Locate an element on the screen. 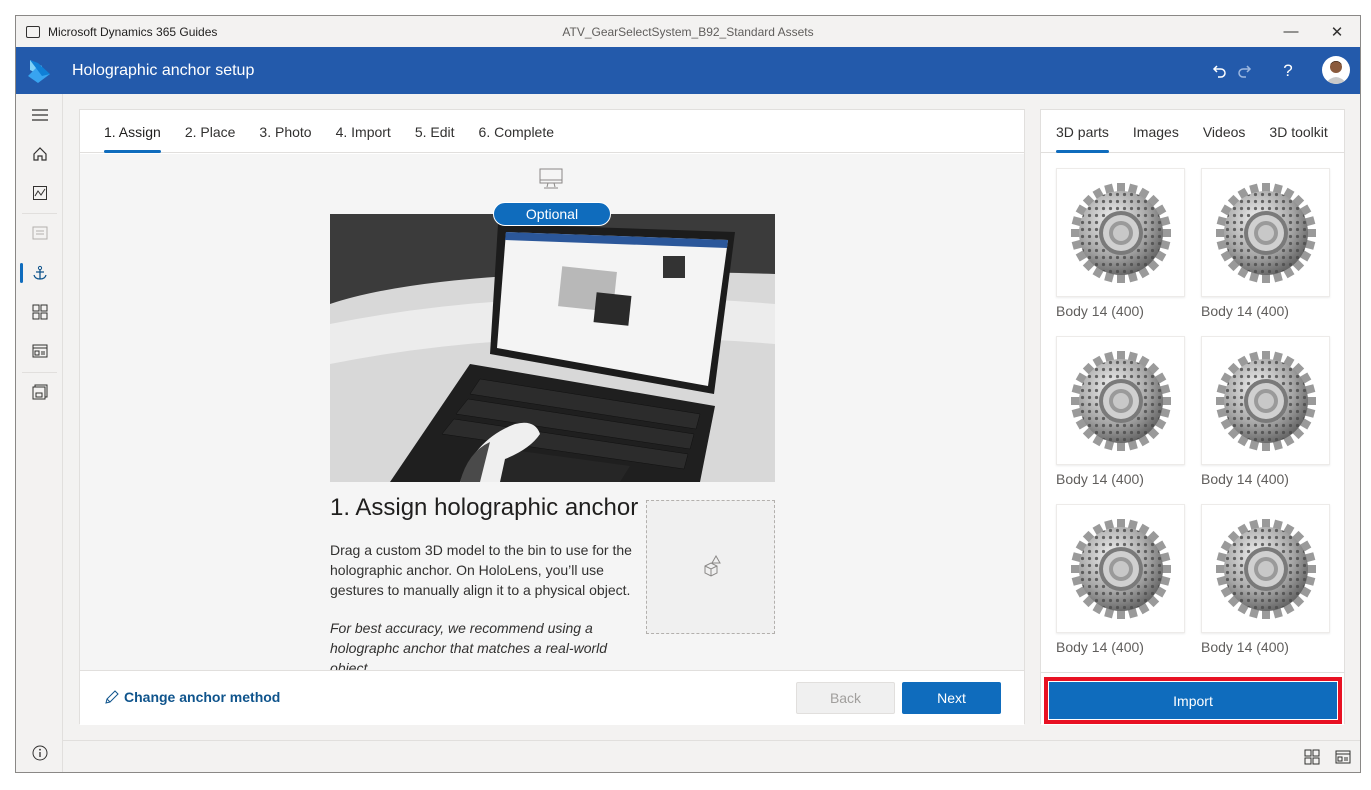 This screenshot has height=790, width=1371. home-icon is located at coordinates (39, 154).